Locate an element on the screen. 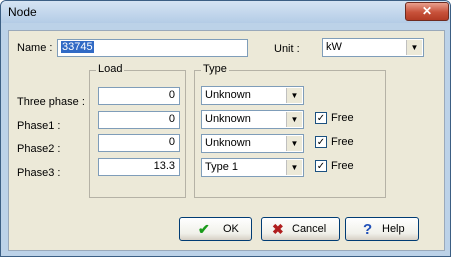  type-value-phase3: Type 1 is located at coordinates (222, 167).